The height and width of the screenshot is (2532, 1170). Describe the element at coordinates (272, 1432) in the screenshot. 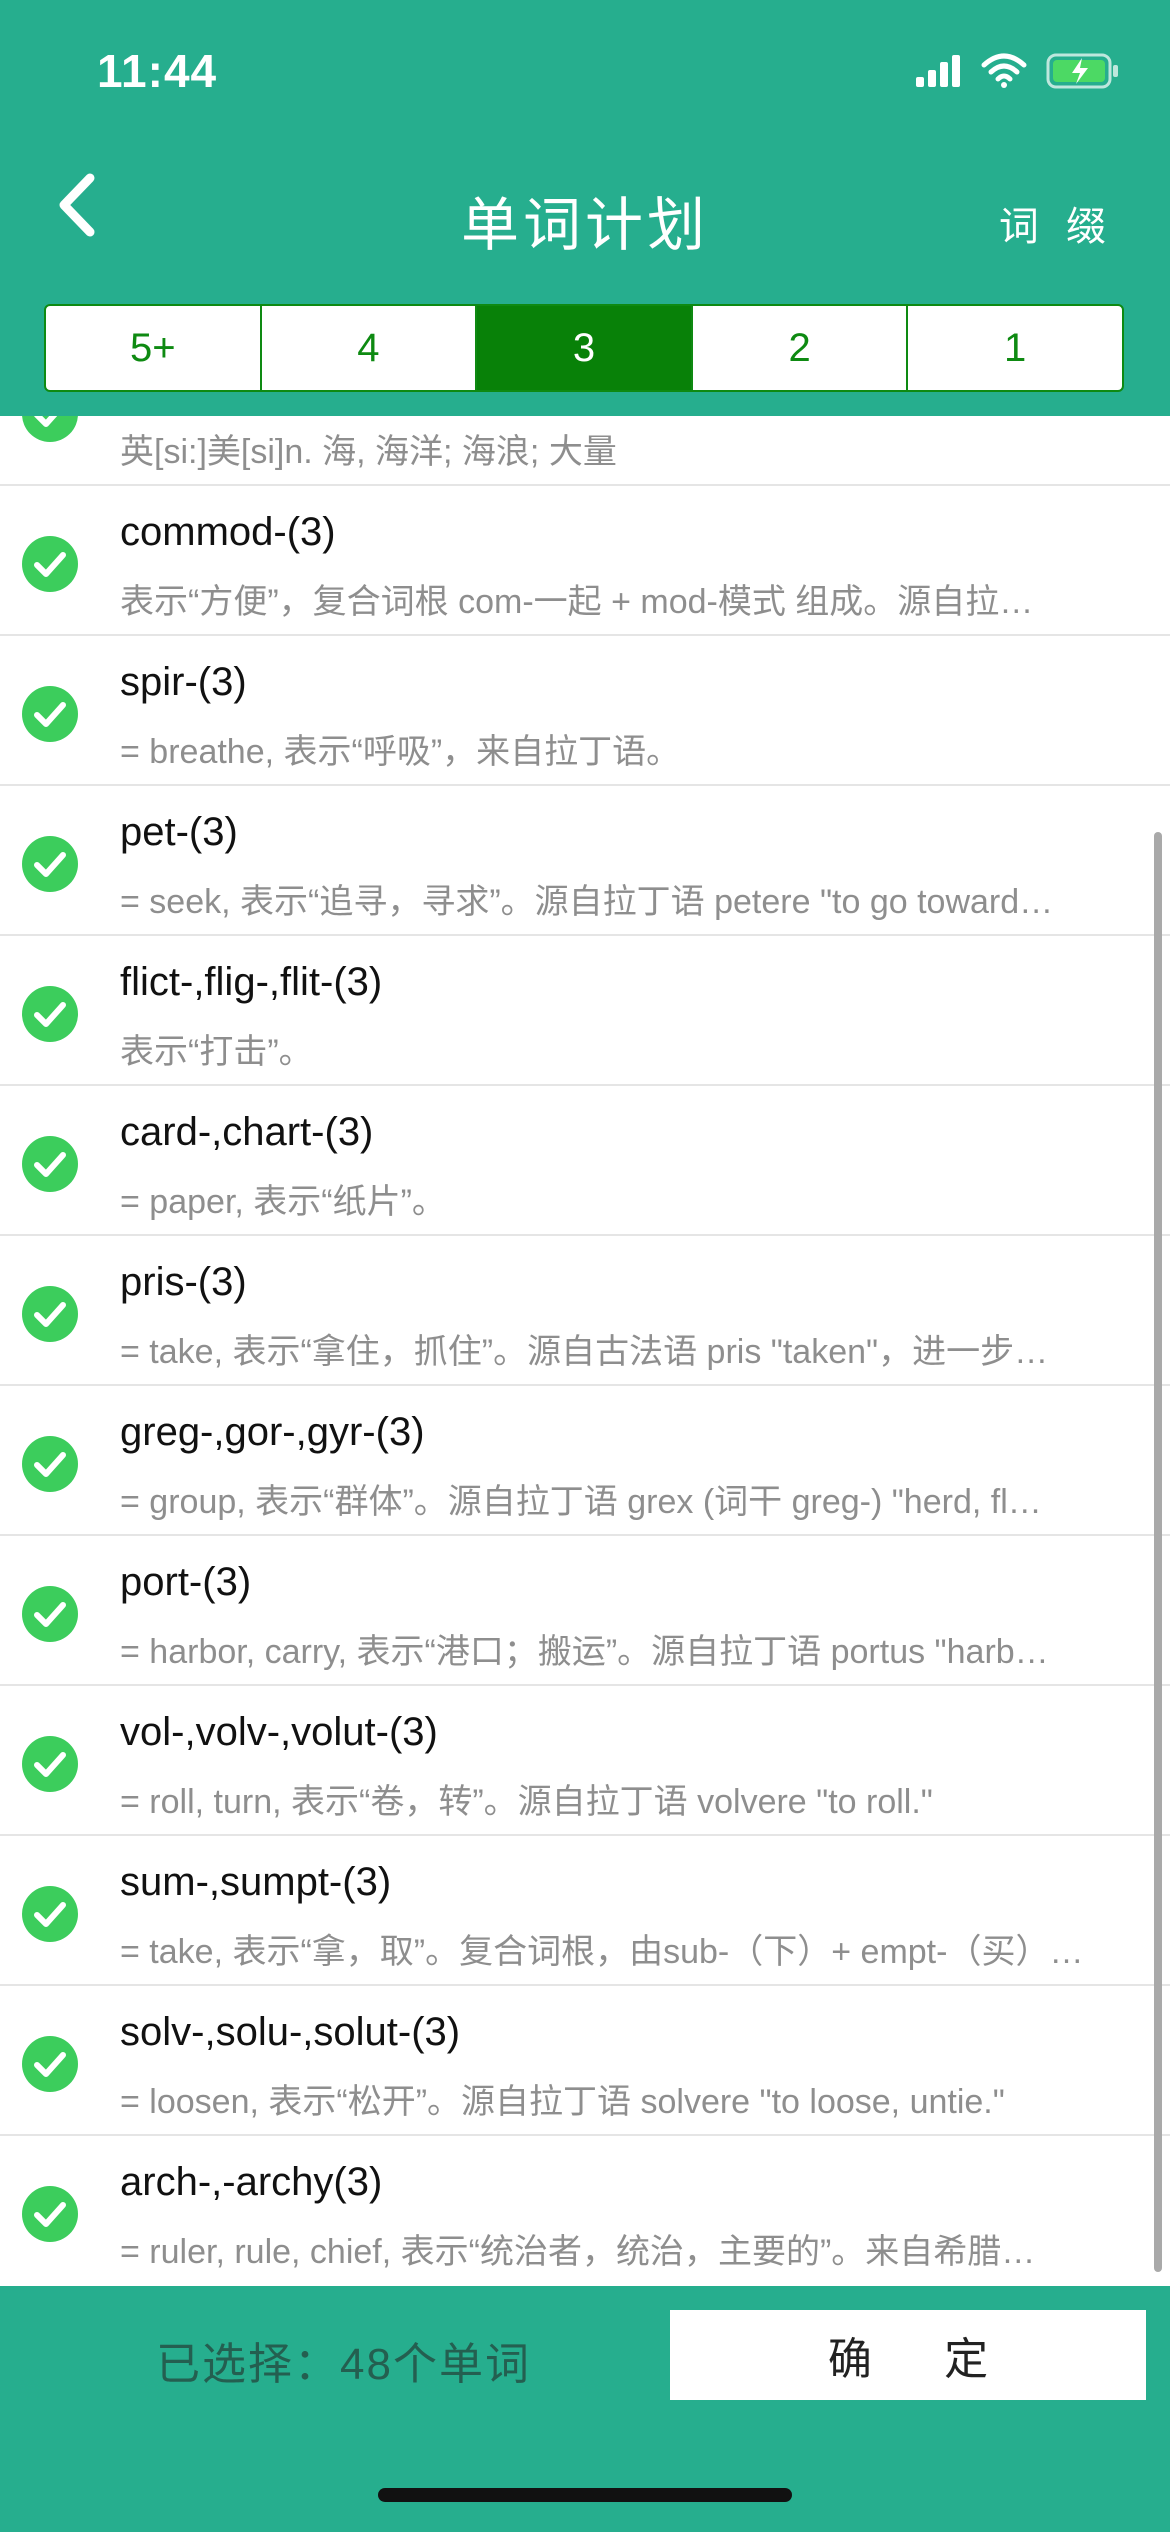

I see `item-term: greg-,gor-,gyr-(3)` at that location.